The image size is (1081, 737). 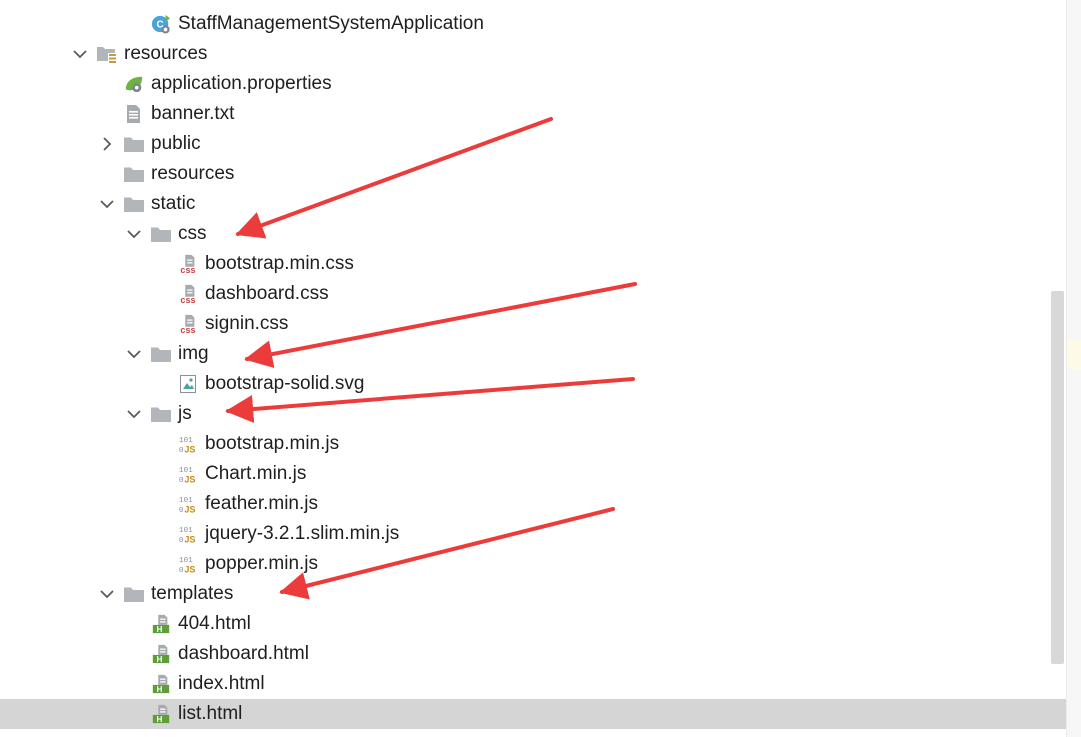 I want to click on spring-properties-icon, so click(x=134, y=84).